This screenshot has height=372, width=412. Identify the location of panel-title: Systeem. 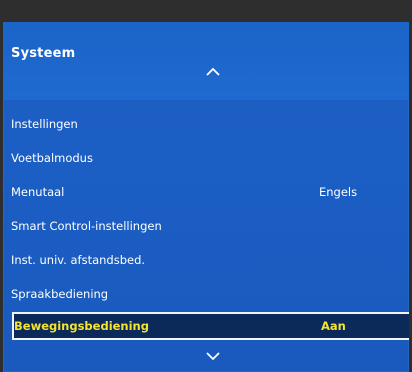
(43, 53).